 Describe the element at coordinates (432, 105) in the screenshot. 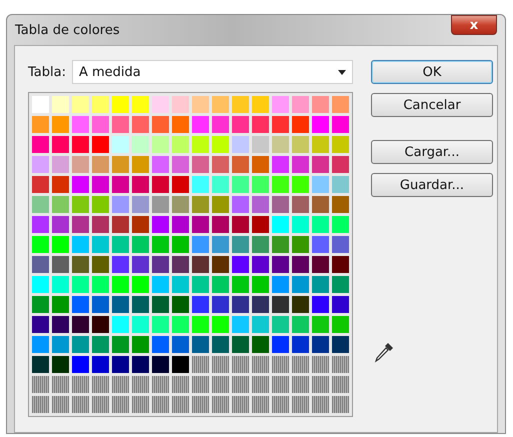

I see `dialog-button: Cancelar` at that location.